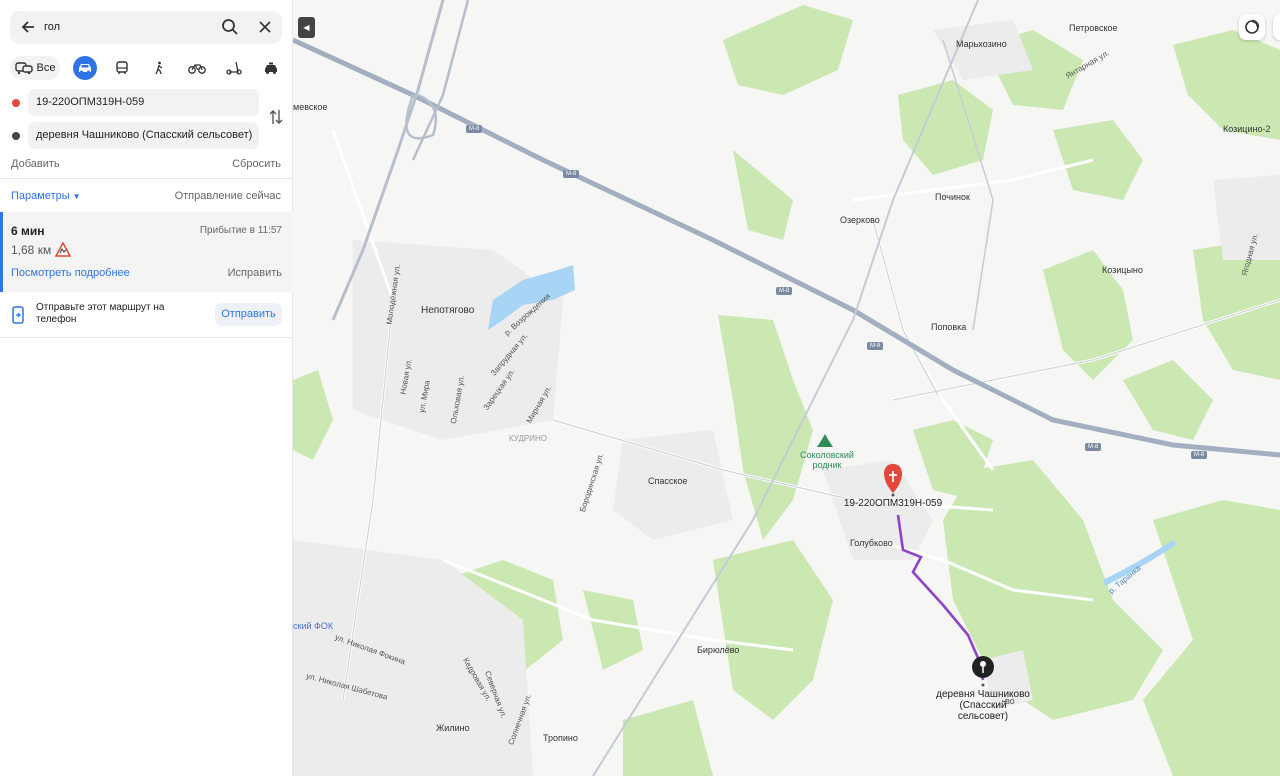  What do you see at coordinates (46, 68) in the screenshot?
I see `mode-all-label: Все` at bounding box center [46, 68].